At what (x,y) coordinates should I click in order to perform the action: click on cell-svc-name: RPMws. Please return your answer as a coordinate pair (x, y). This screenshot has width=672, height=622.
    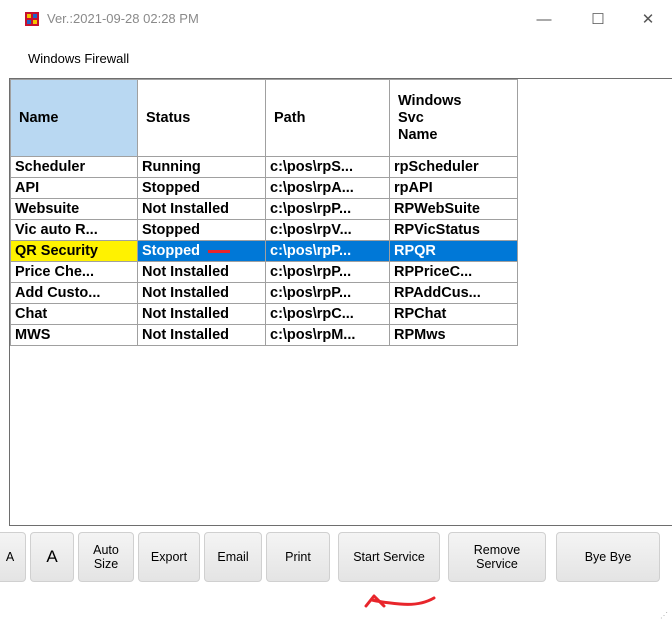
    Looking at the image, I should click on (453, 335).